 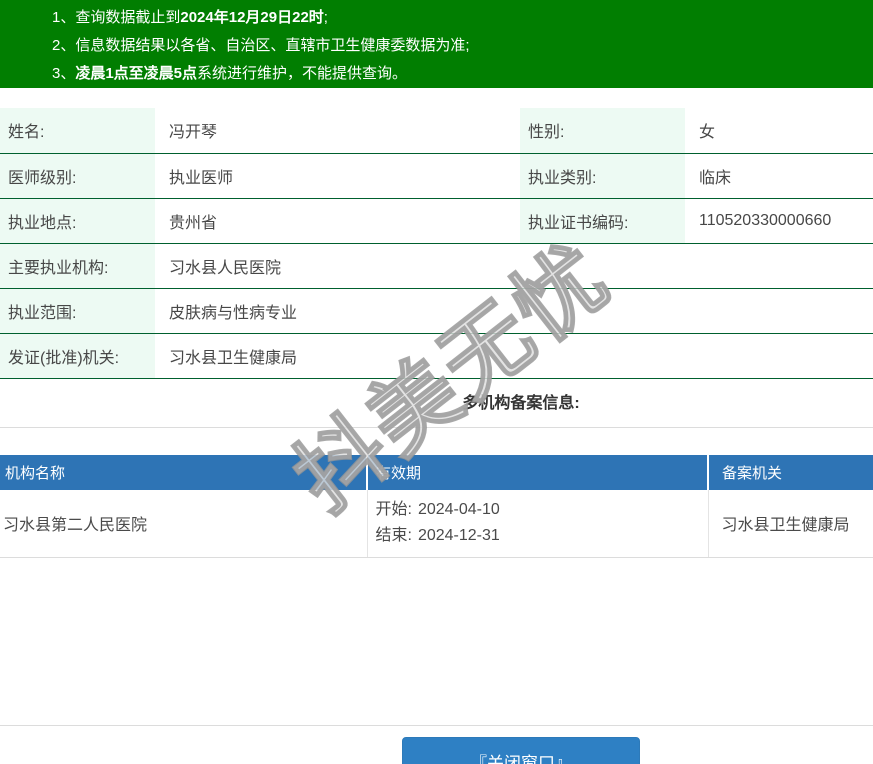 What do you see at coordinates (337, 131) in the screenshot?
I see `name-value: 冯开琴` at bounding box center [337, 131].